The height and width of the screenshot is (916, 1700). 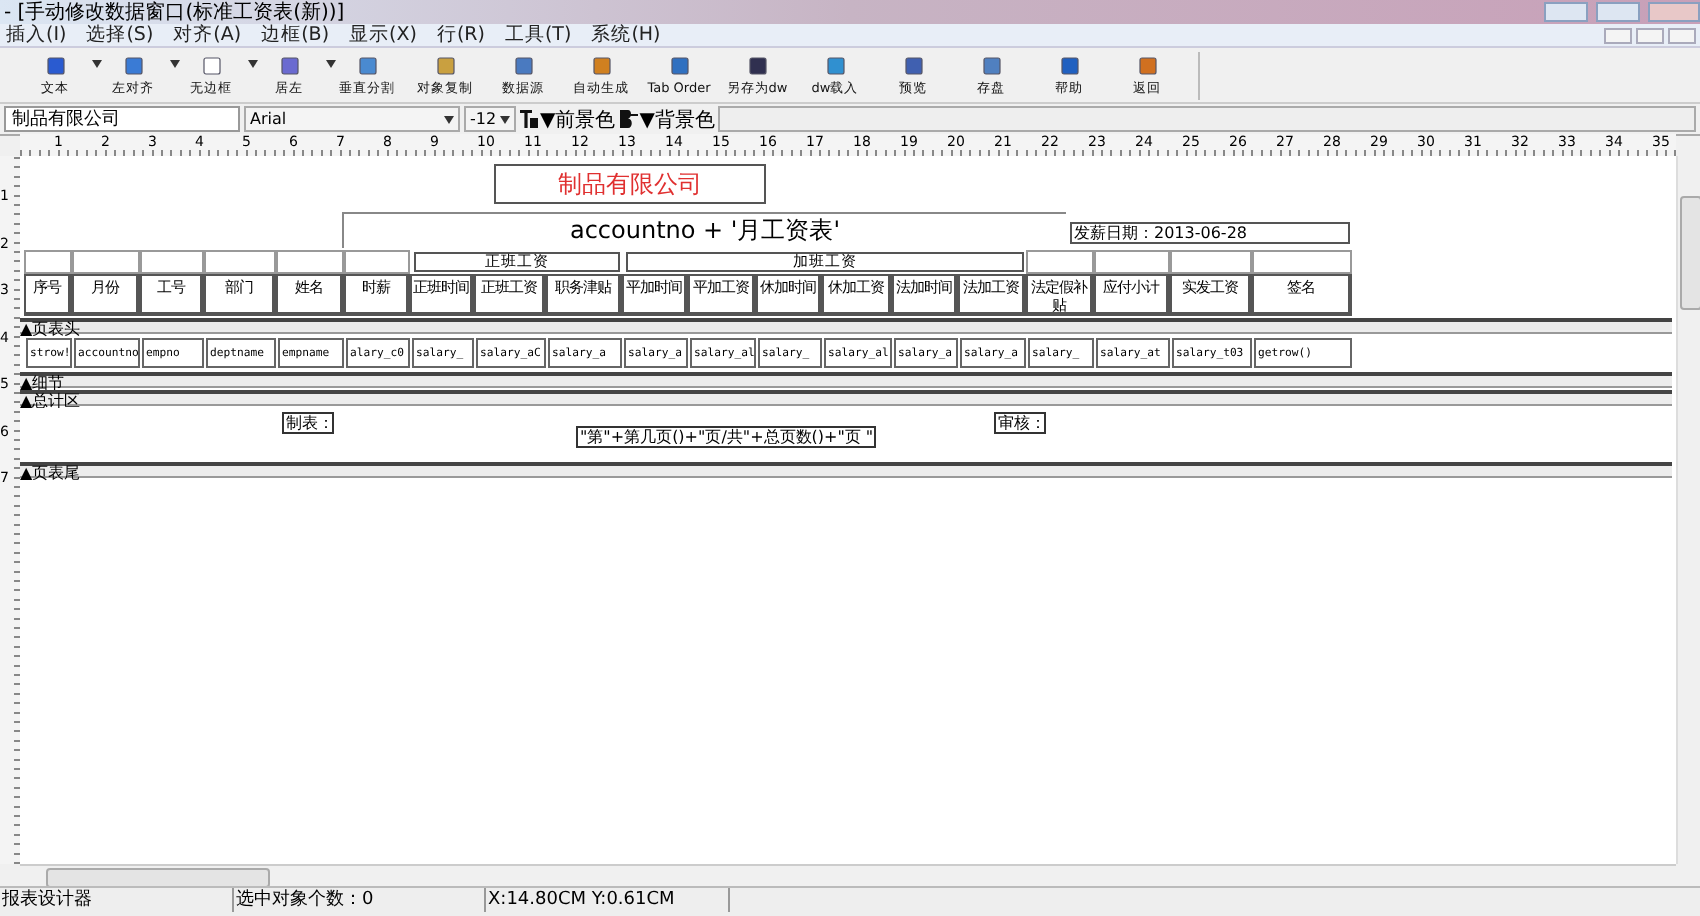 I want to click on company-title: 制品有限公司, so click(x=630, y=184).